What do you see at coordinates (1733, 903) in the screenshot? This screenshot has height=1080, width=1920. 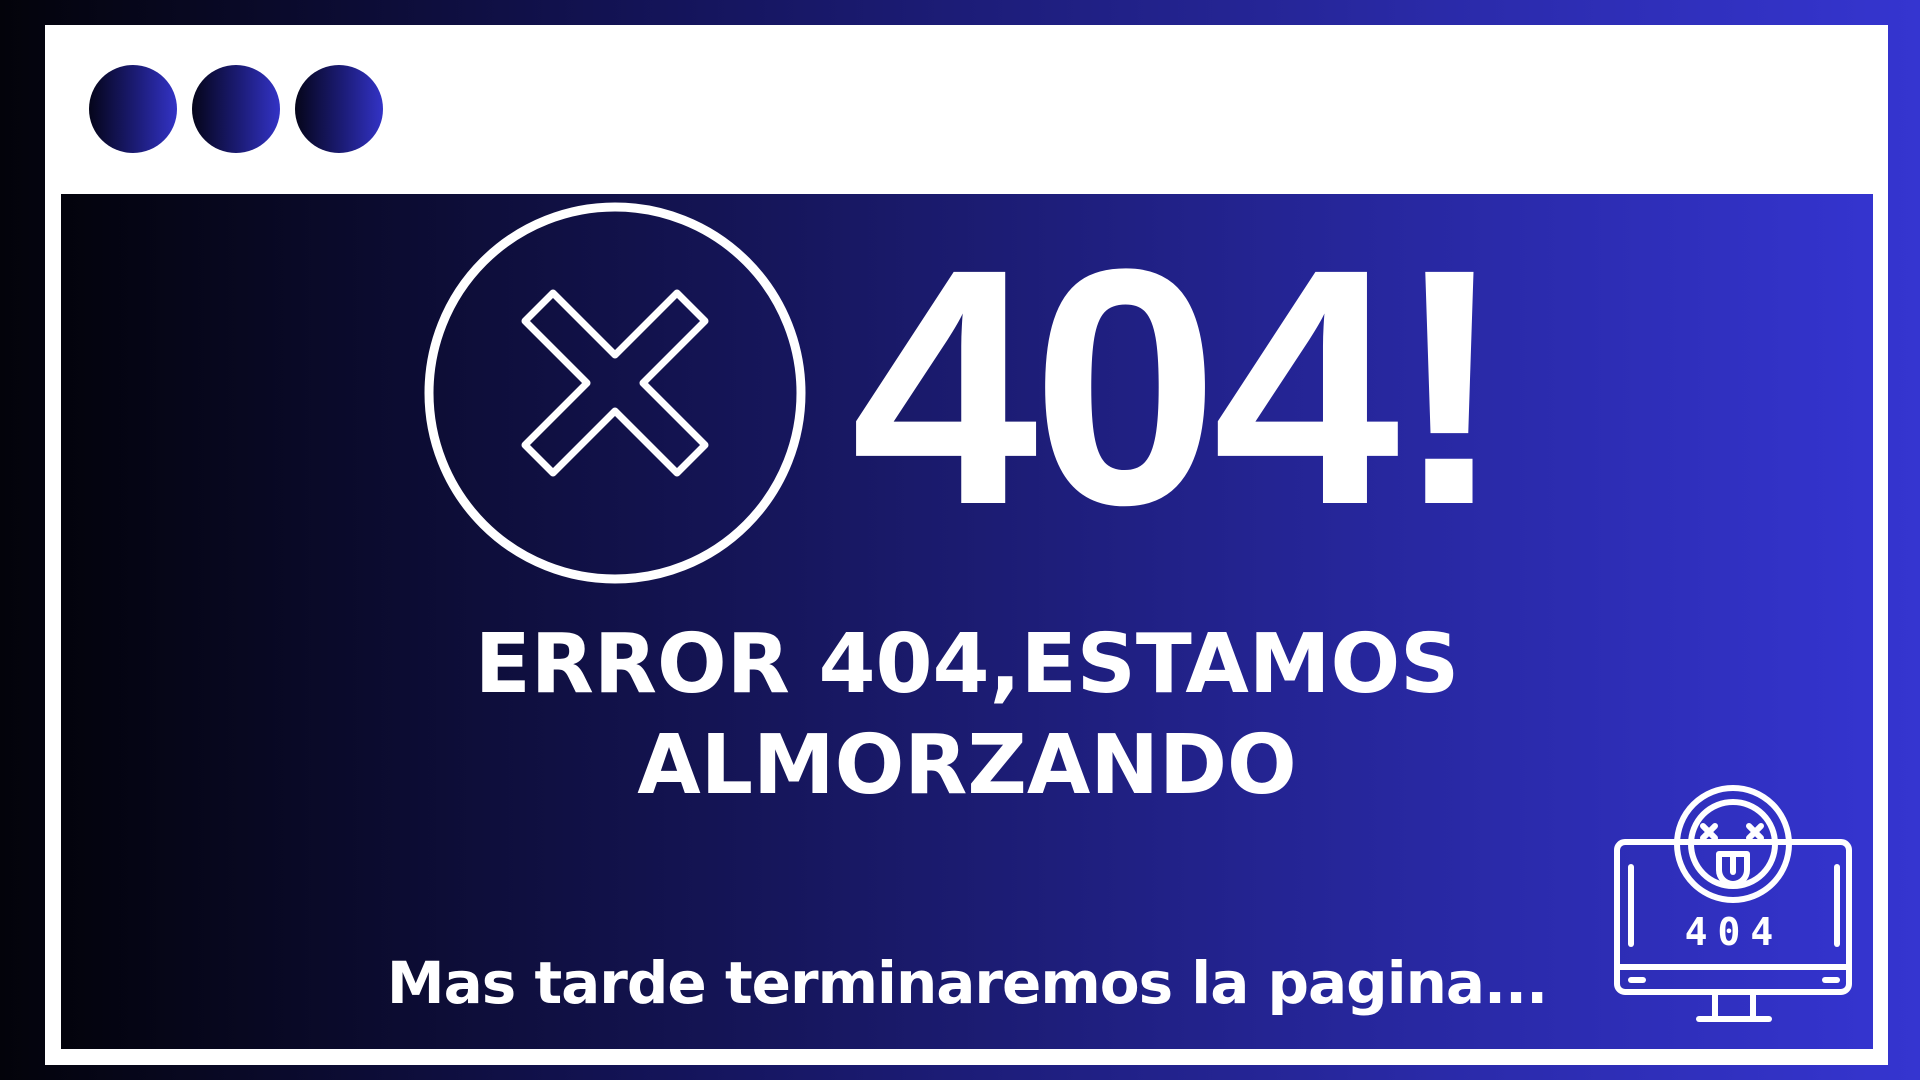 I see `broken-monitor-icon: 404` at bounding box center [1733, 903].